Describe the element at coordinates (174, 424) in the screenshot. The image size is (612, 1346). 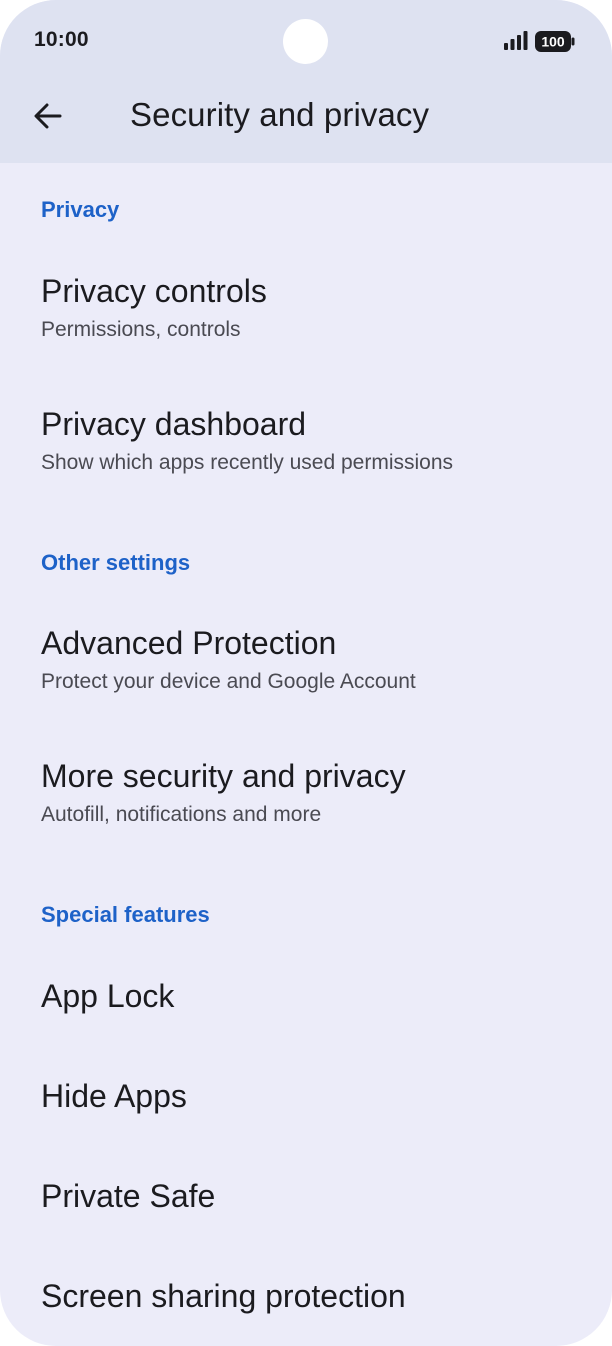
I see `setting-title: Privacy dashboard` at that location.